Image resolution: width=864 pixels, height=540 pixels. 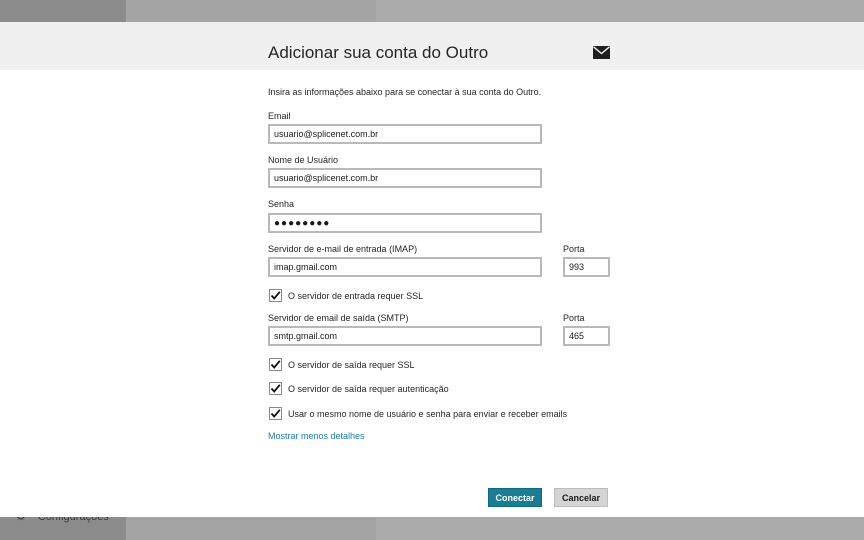 I want to click on incoming-server-field, so click(x=405, y=267).